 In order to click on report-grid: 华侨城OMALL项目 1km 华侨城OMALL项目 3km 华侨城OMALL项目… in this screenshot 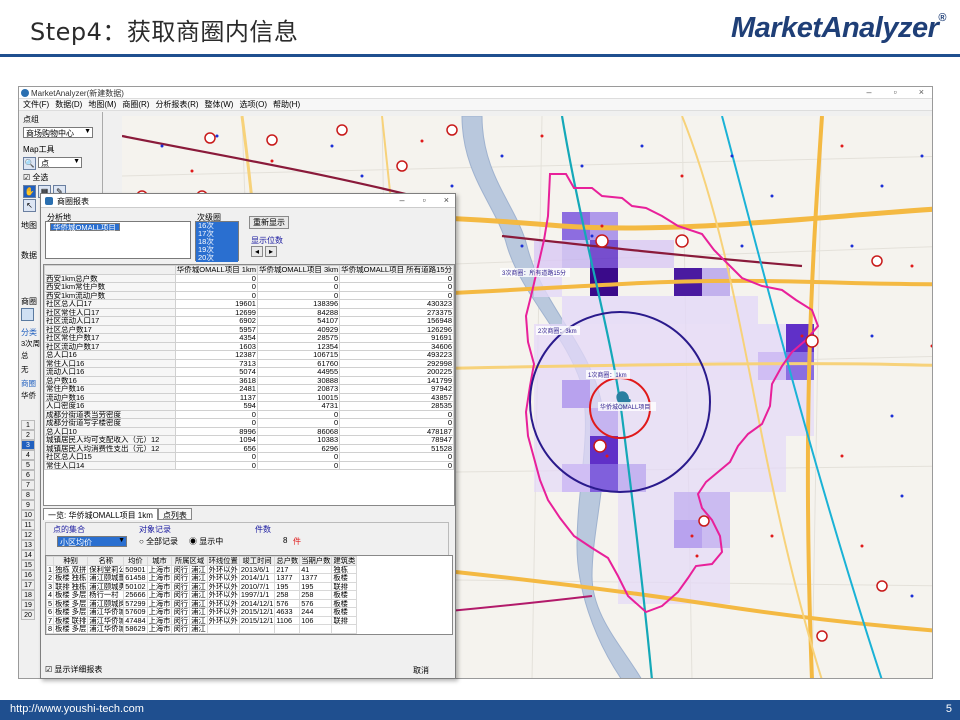, I will do `click(249, 385)`.